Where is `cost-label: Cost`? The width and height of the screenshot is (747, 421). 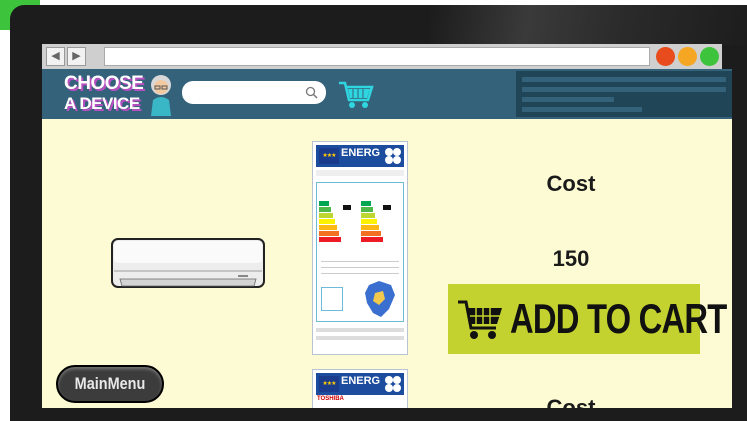
cost-label: Cost is located at coordinates (571, 183).